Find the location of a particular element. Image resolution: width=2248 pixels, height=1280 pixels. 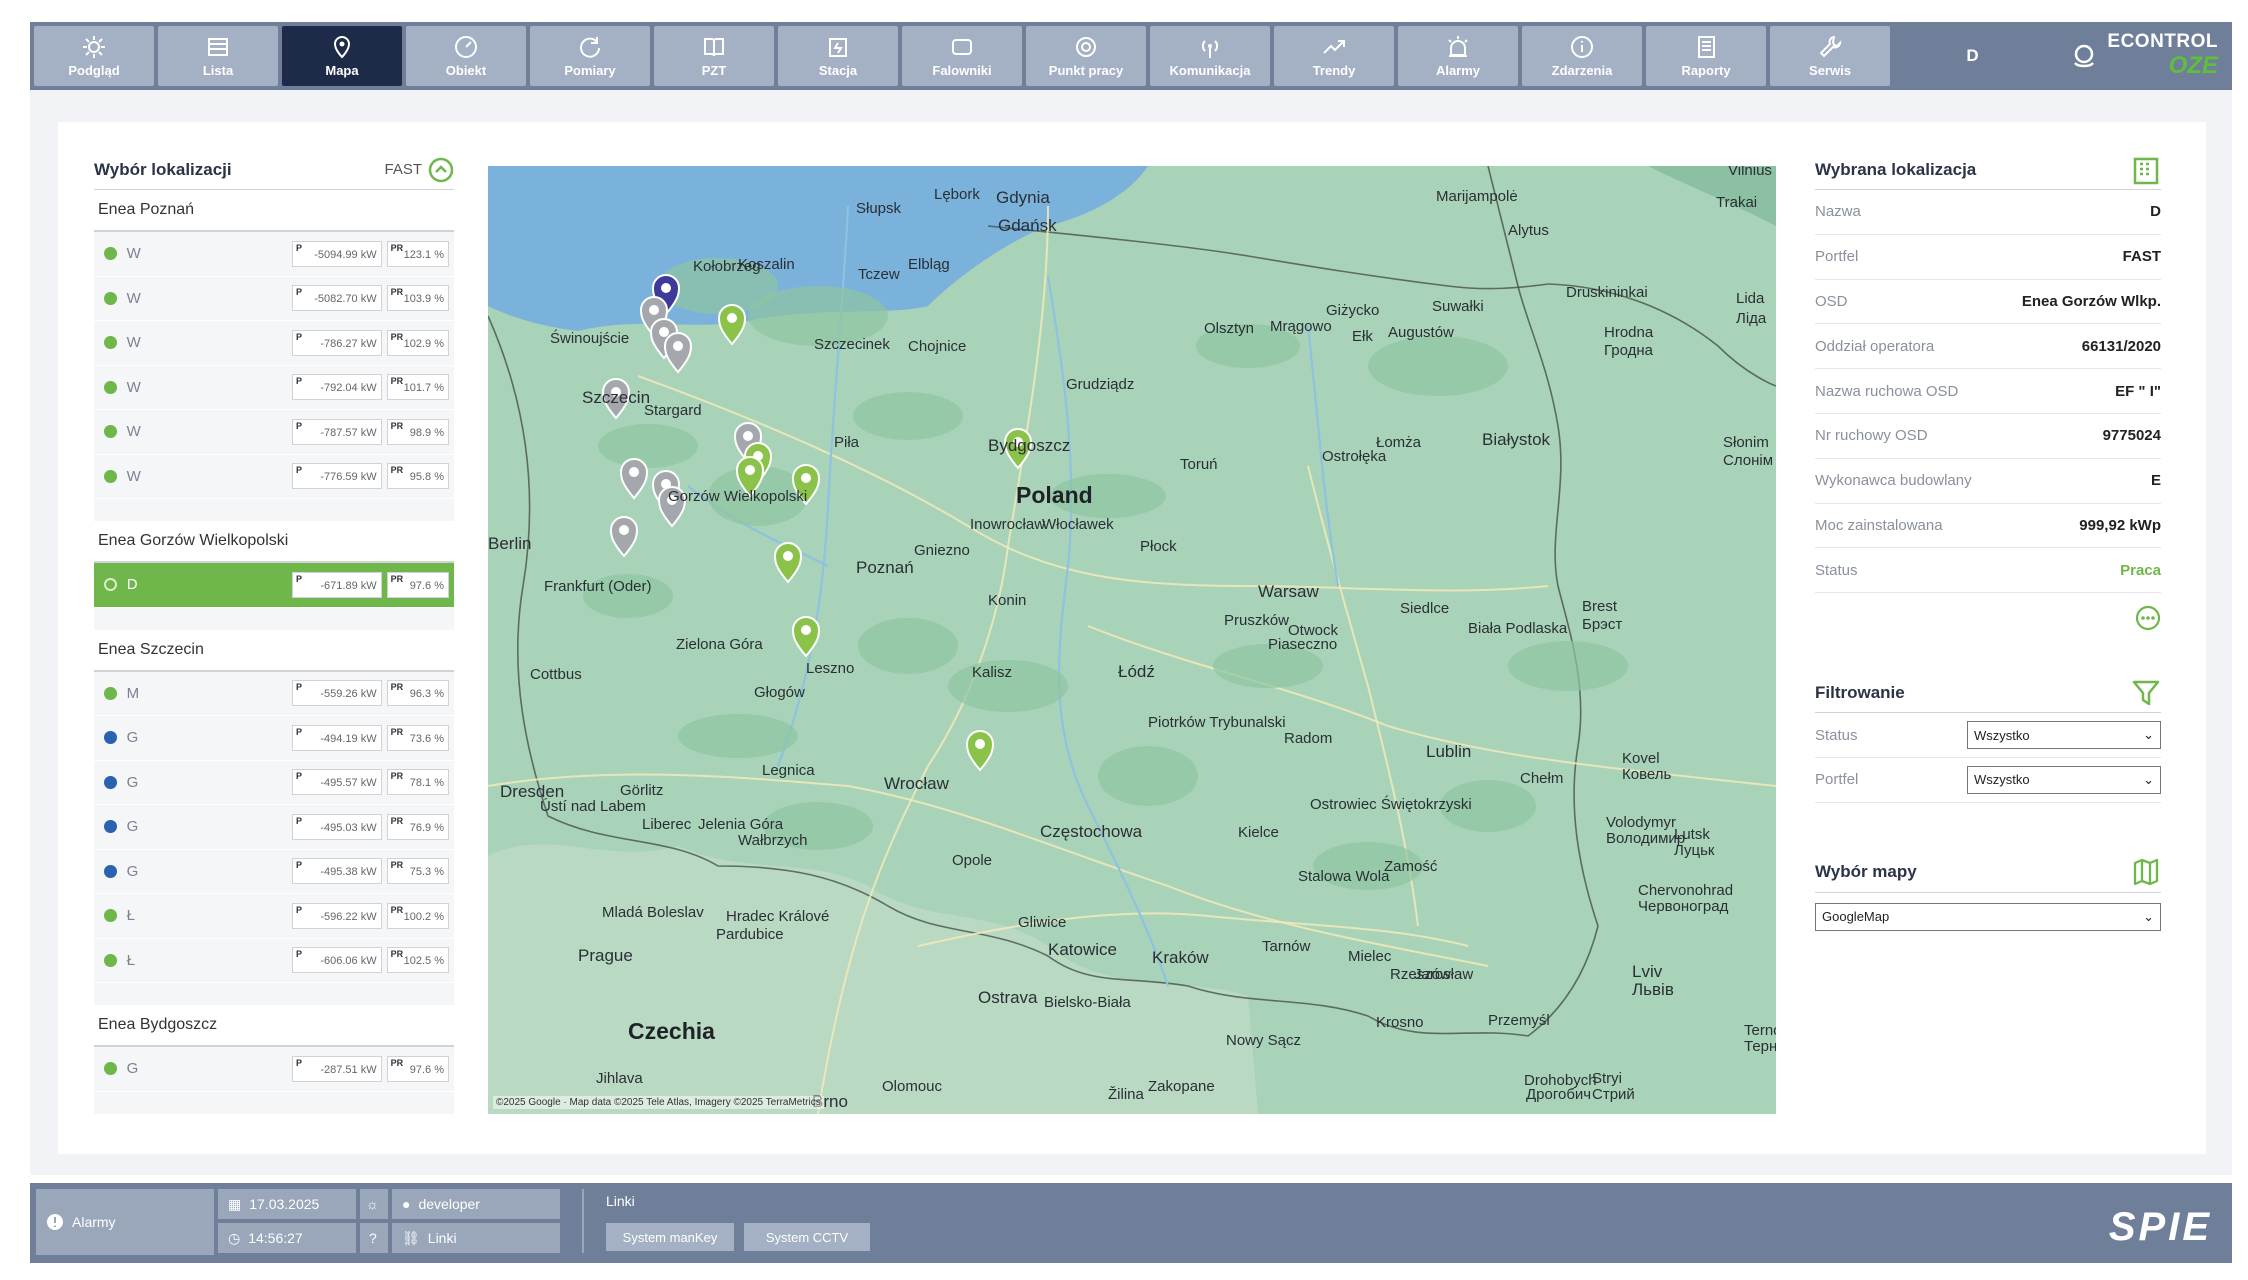

nav-raporty: Raporty is located at coordinates (1706, 56).